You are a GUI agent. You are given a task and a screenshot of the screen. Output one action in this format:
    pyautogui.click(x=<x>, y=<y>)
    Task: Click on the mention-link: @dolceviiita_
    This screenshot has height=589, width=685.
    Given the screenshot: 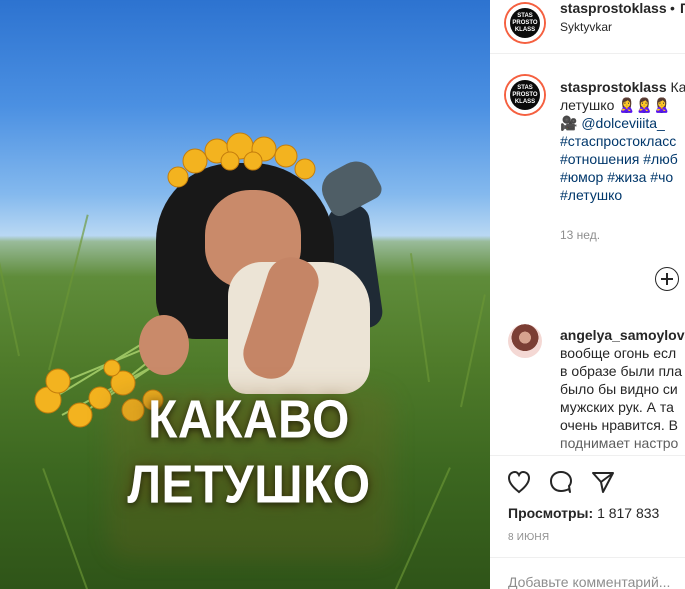 What is the action you would take?
    pyautogui.click(x=622, y=123)
    